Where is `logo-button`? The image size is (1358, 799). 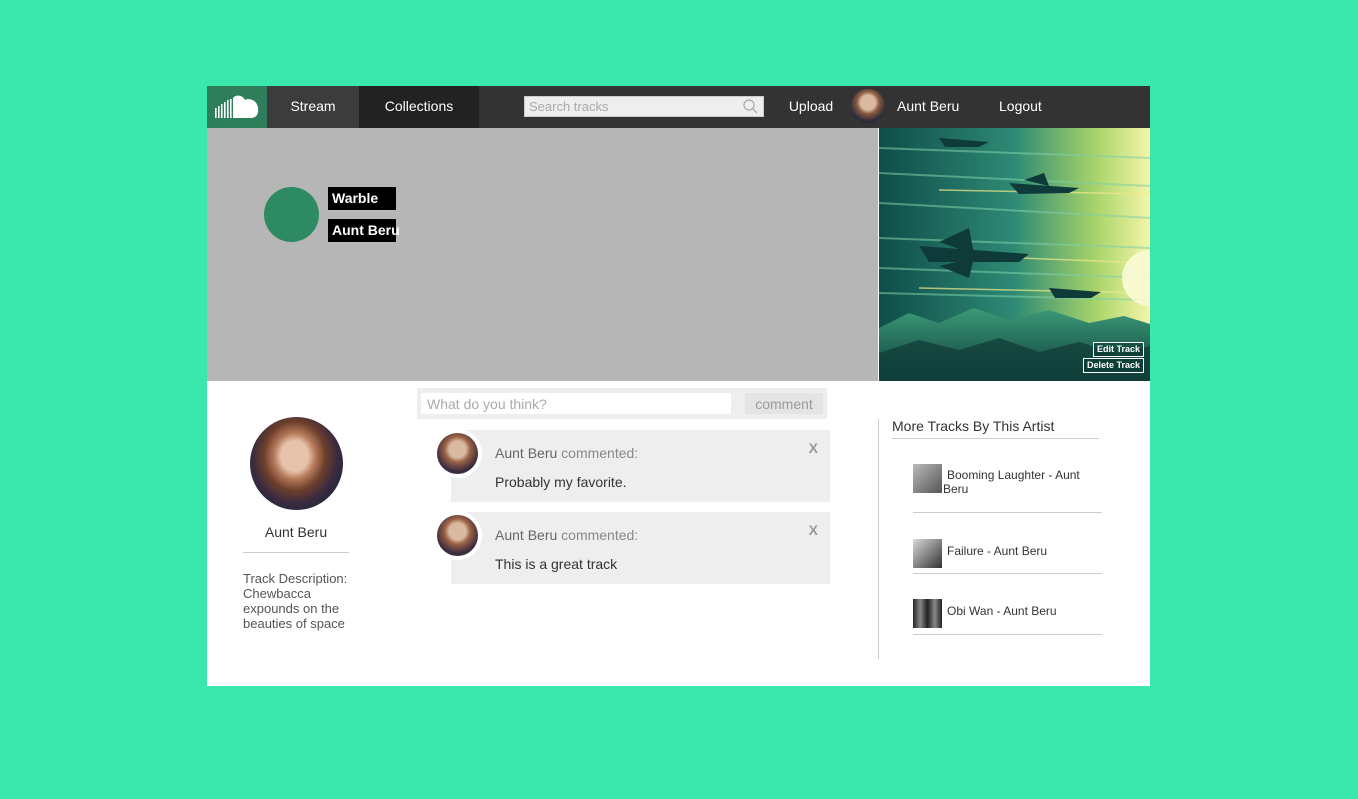 logo-button is located at coordinates (237, 107).